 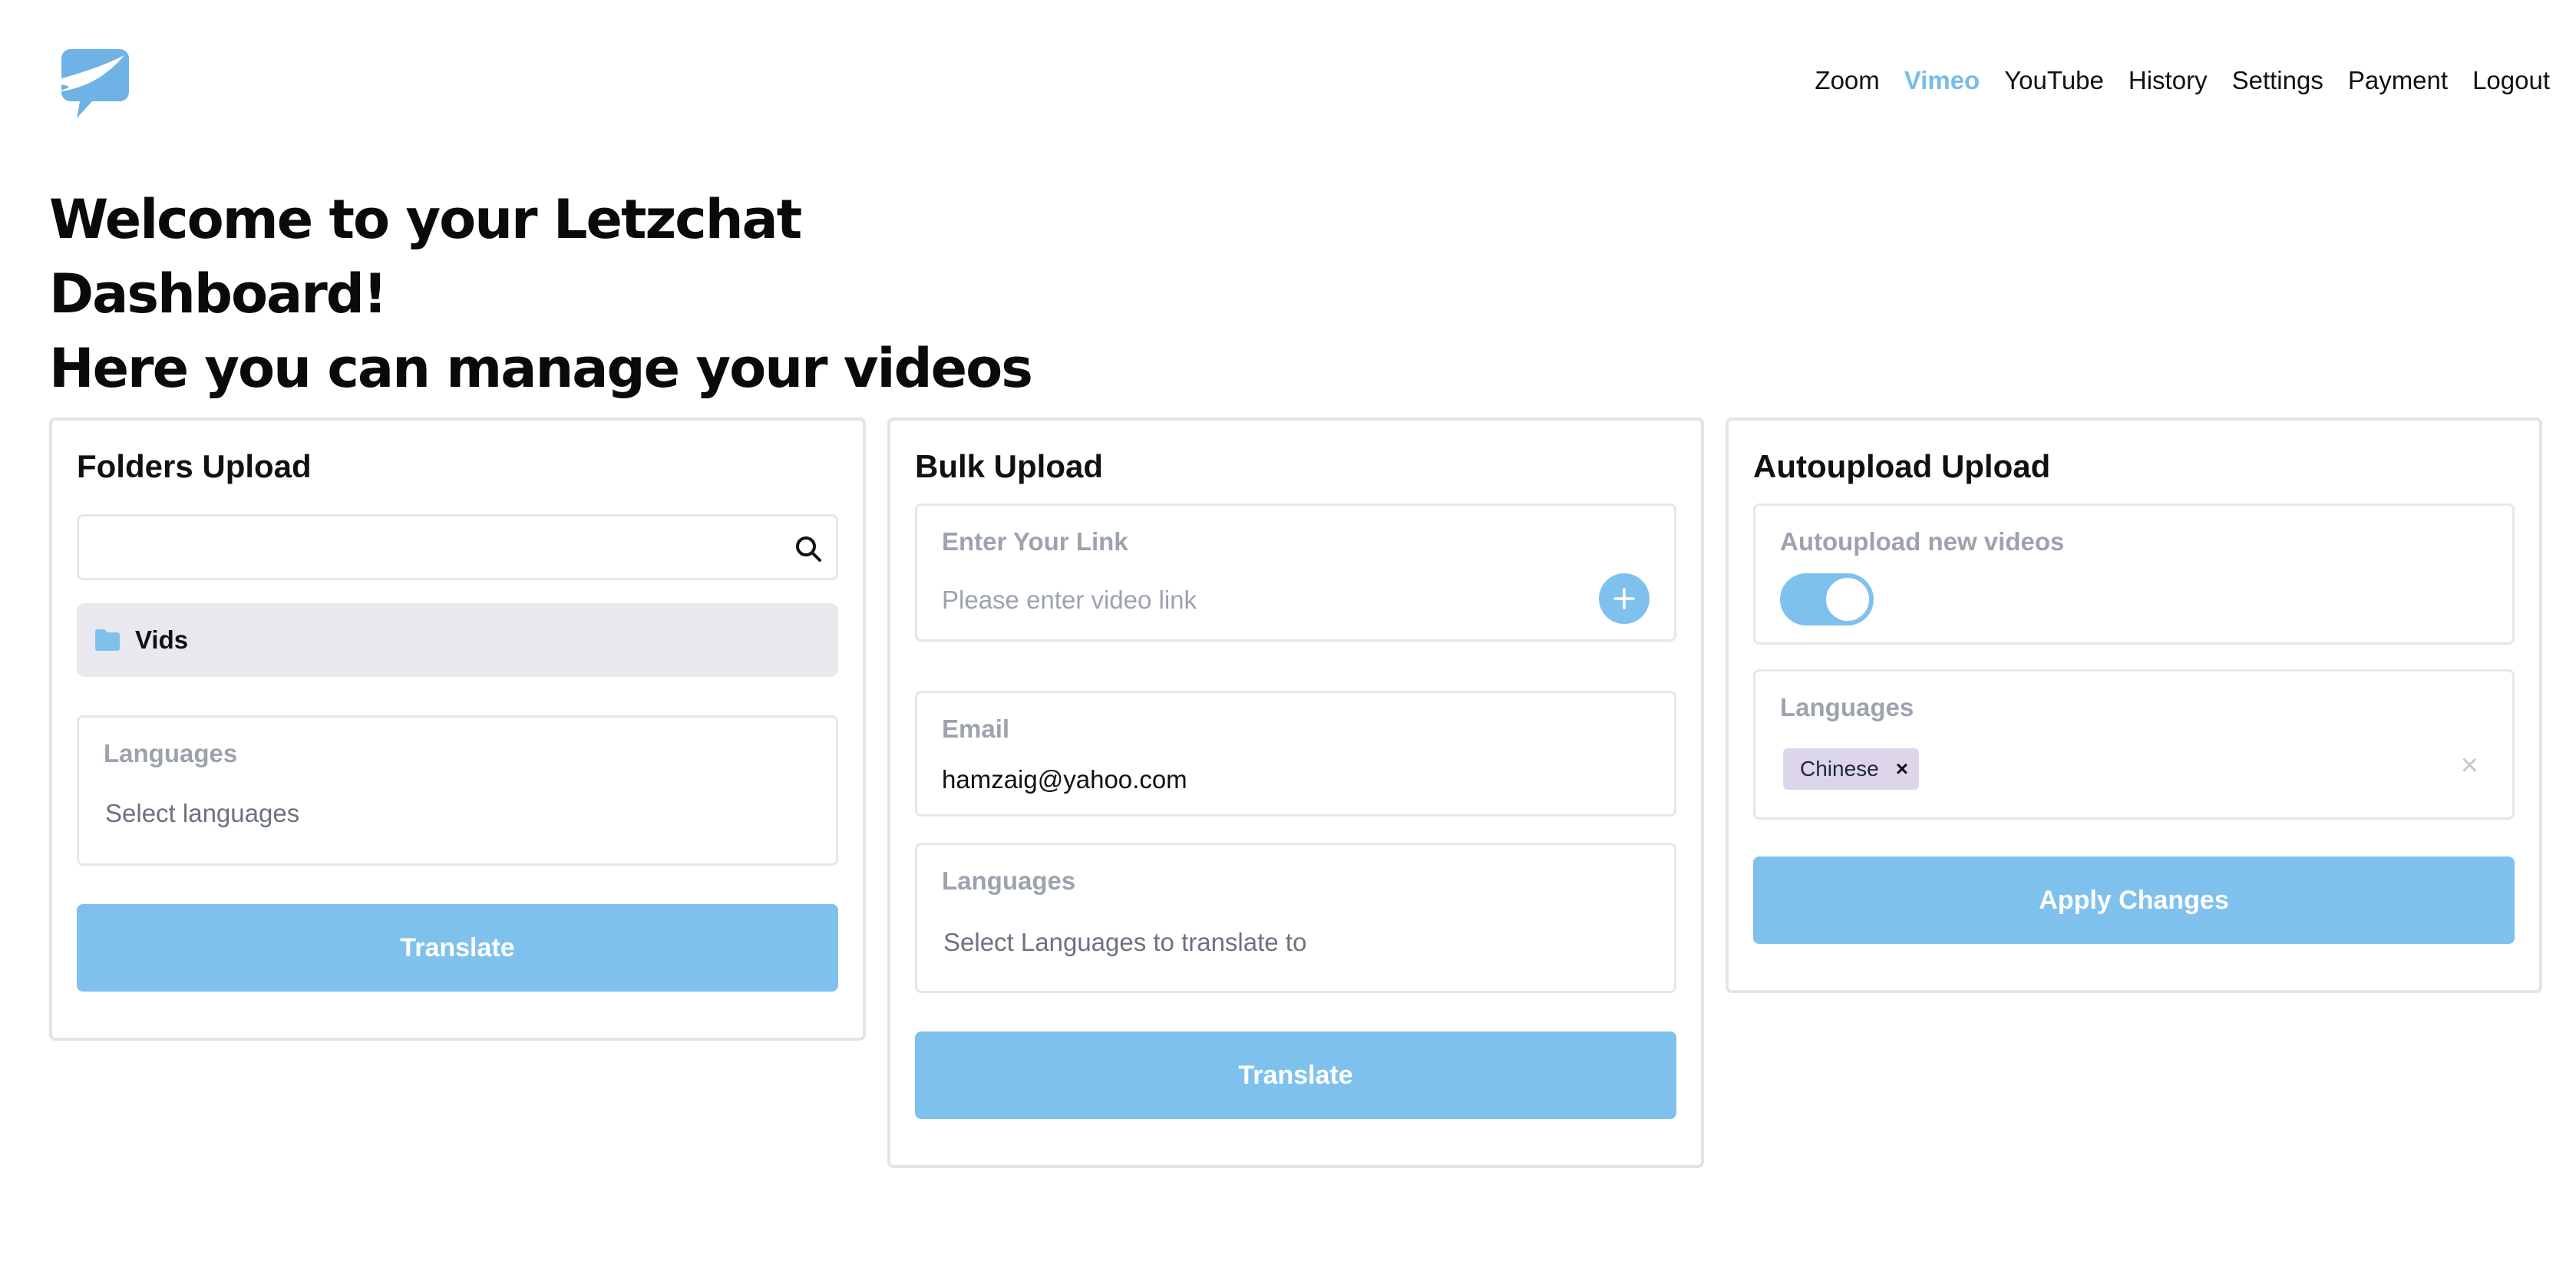 I want to click on nav-settings: Settings, so click(x=2277, y=81).